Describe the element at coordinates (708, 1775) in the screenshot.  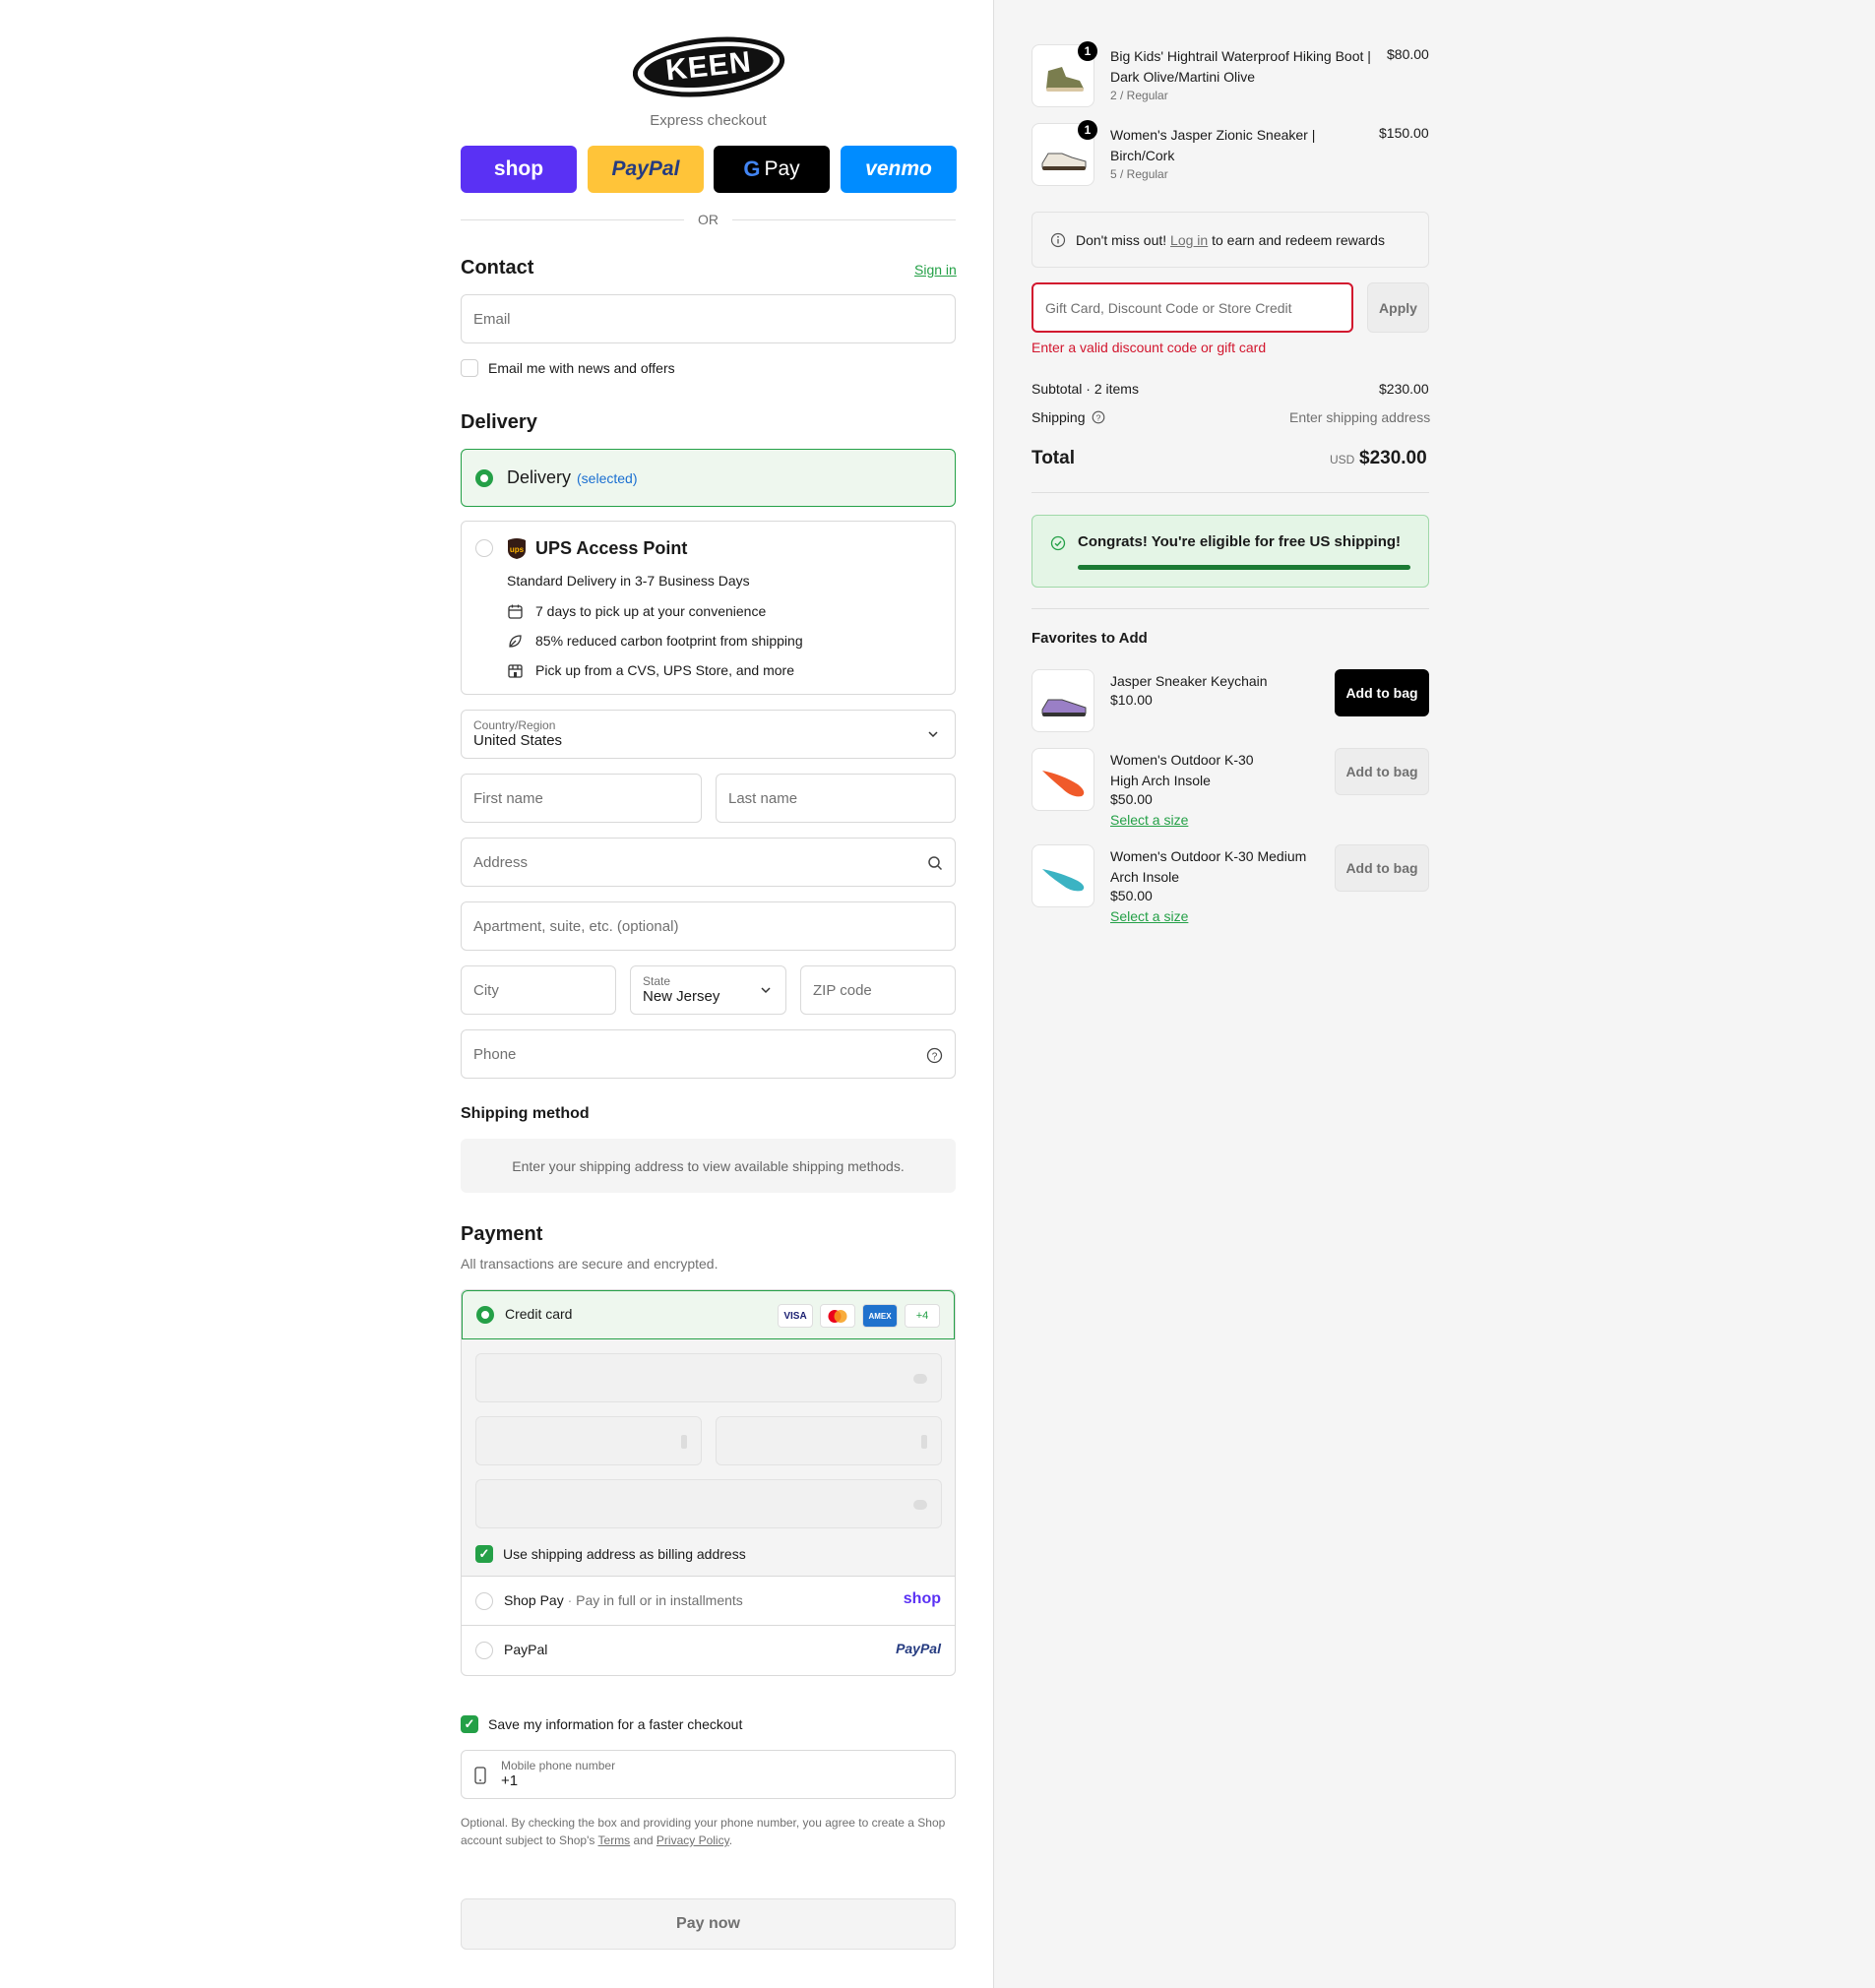
I see `mobile-phone-field: Mobile phone number +1` at that location.